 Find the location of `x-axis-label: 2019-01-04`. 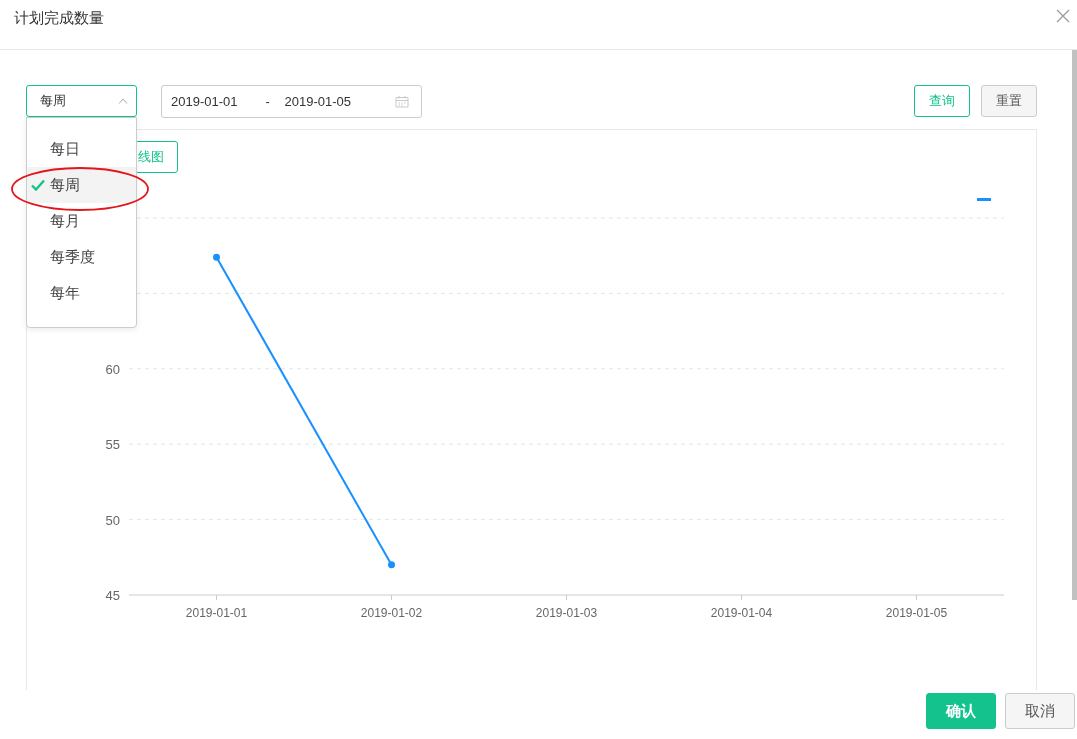

x-axis-label: 2019-01-04 is located at coordinates (741, 613).